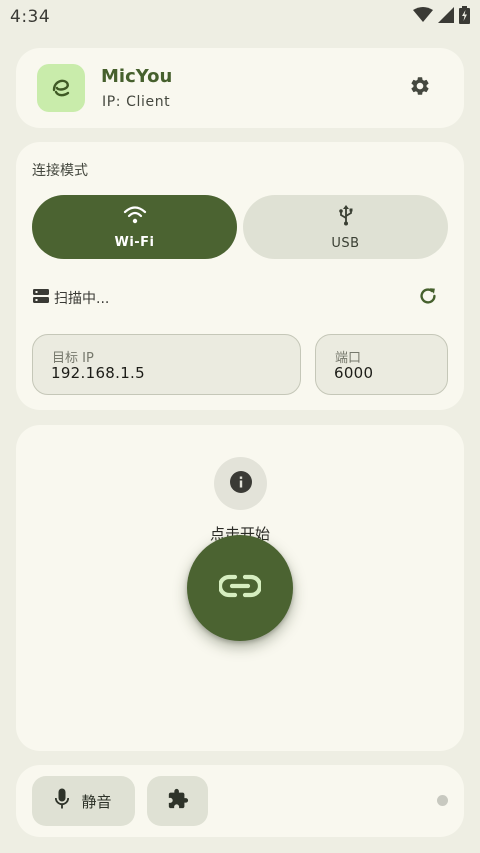  I want to click on bottom-bar: 静音, so click(240, 801).